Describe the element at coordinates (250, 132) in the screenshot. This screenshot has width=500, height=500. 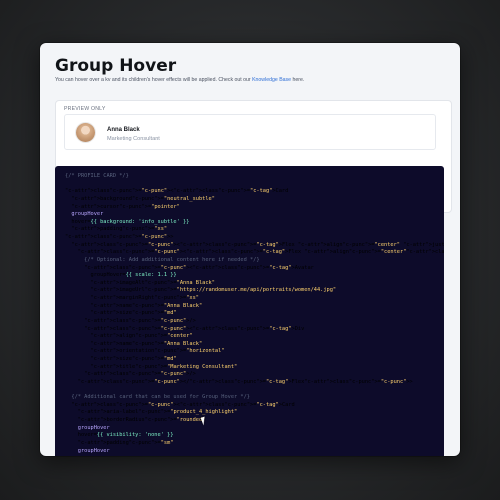
I see `profile-card: Anna Black Marketing Consultant` at that location.